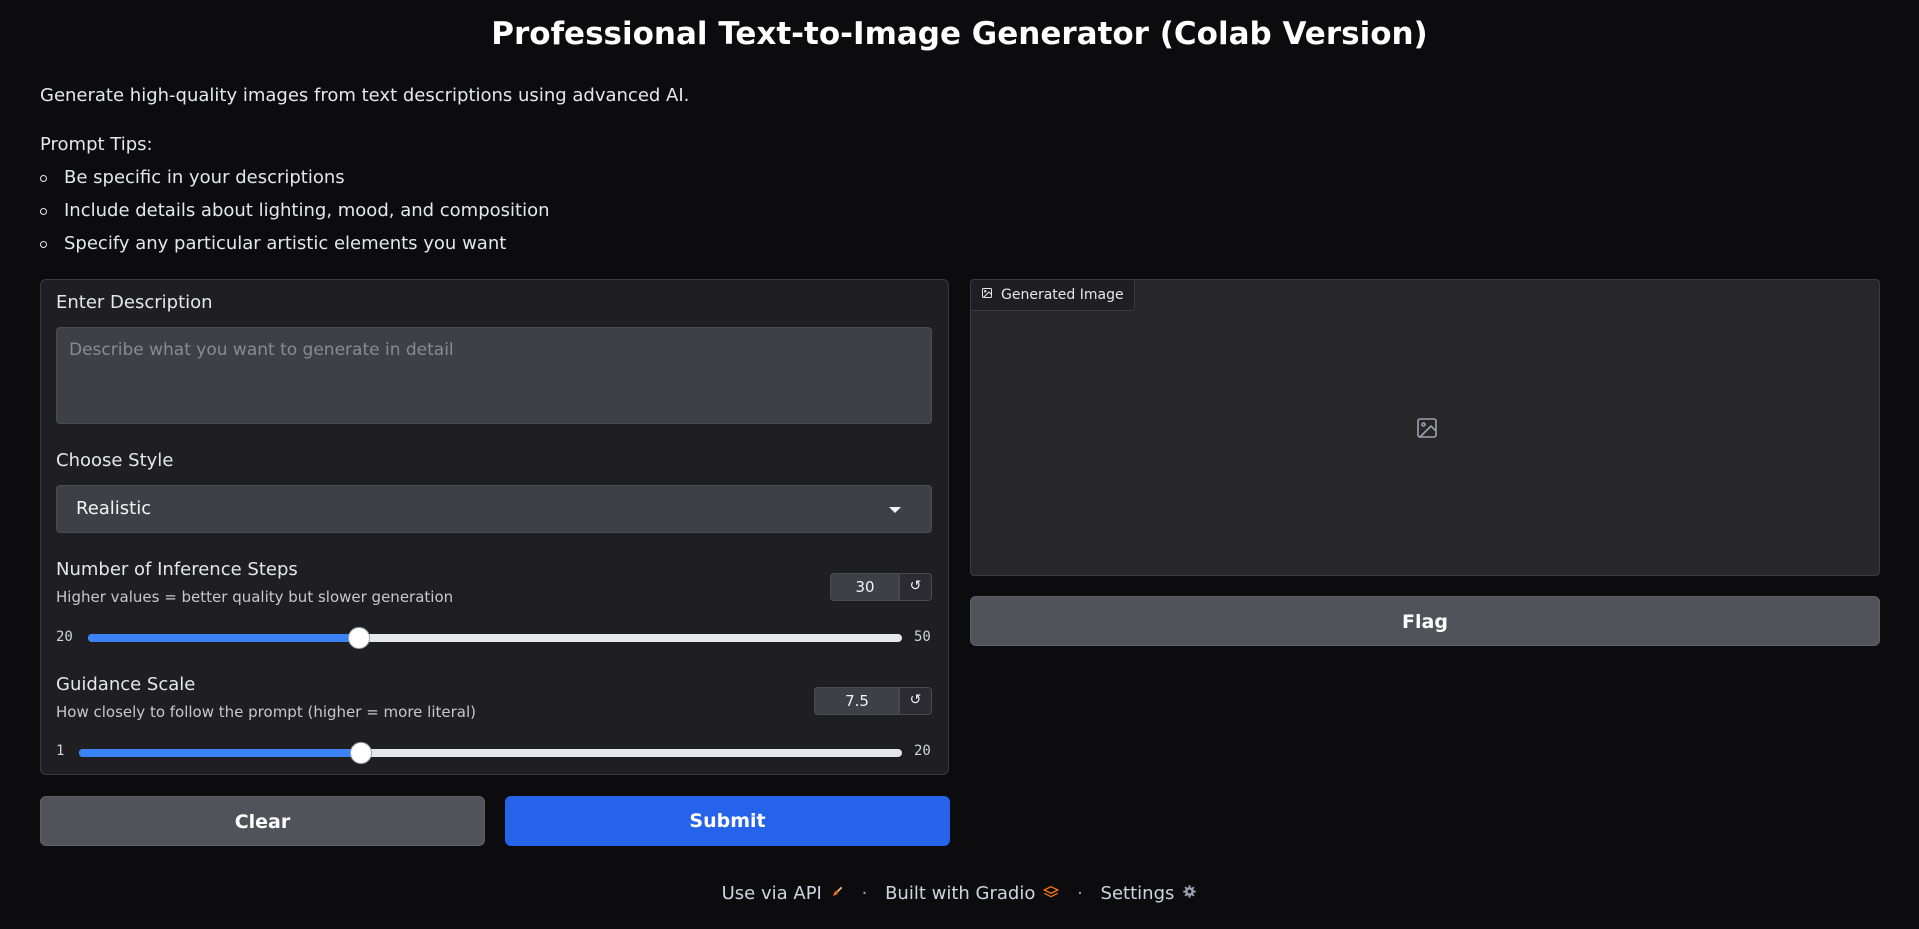 Image resolution: width=1919 pixels, height=929 pixels. I want to click on chevron-down-icon, so click(895, 510).